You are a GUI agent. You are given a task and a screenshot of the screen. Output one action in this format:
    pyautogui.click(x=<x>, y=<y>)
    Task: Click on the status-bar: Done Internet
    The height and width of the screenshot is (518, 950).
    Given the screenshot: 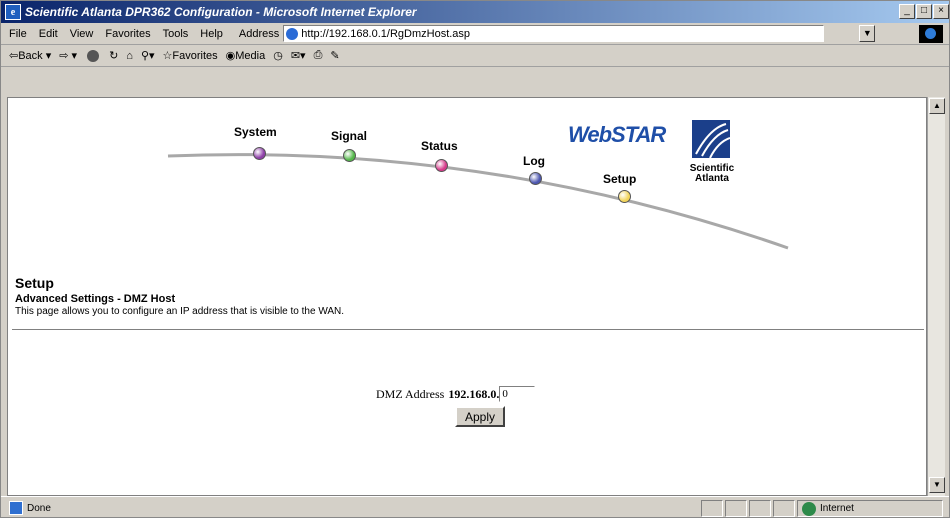 What is the action you would take?
    pyautogui.click(x=475, y=506)
    